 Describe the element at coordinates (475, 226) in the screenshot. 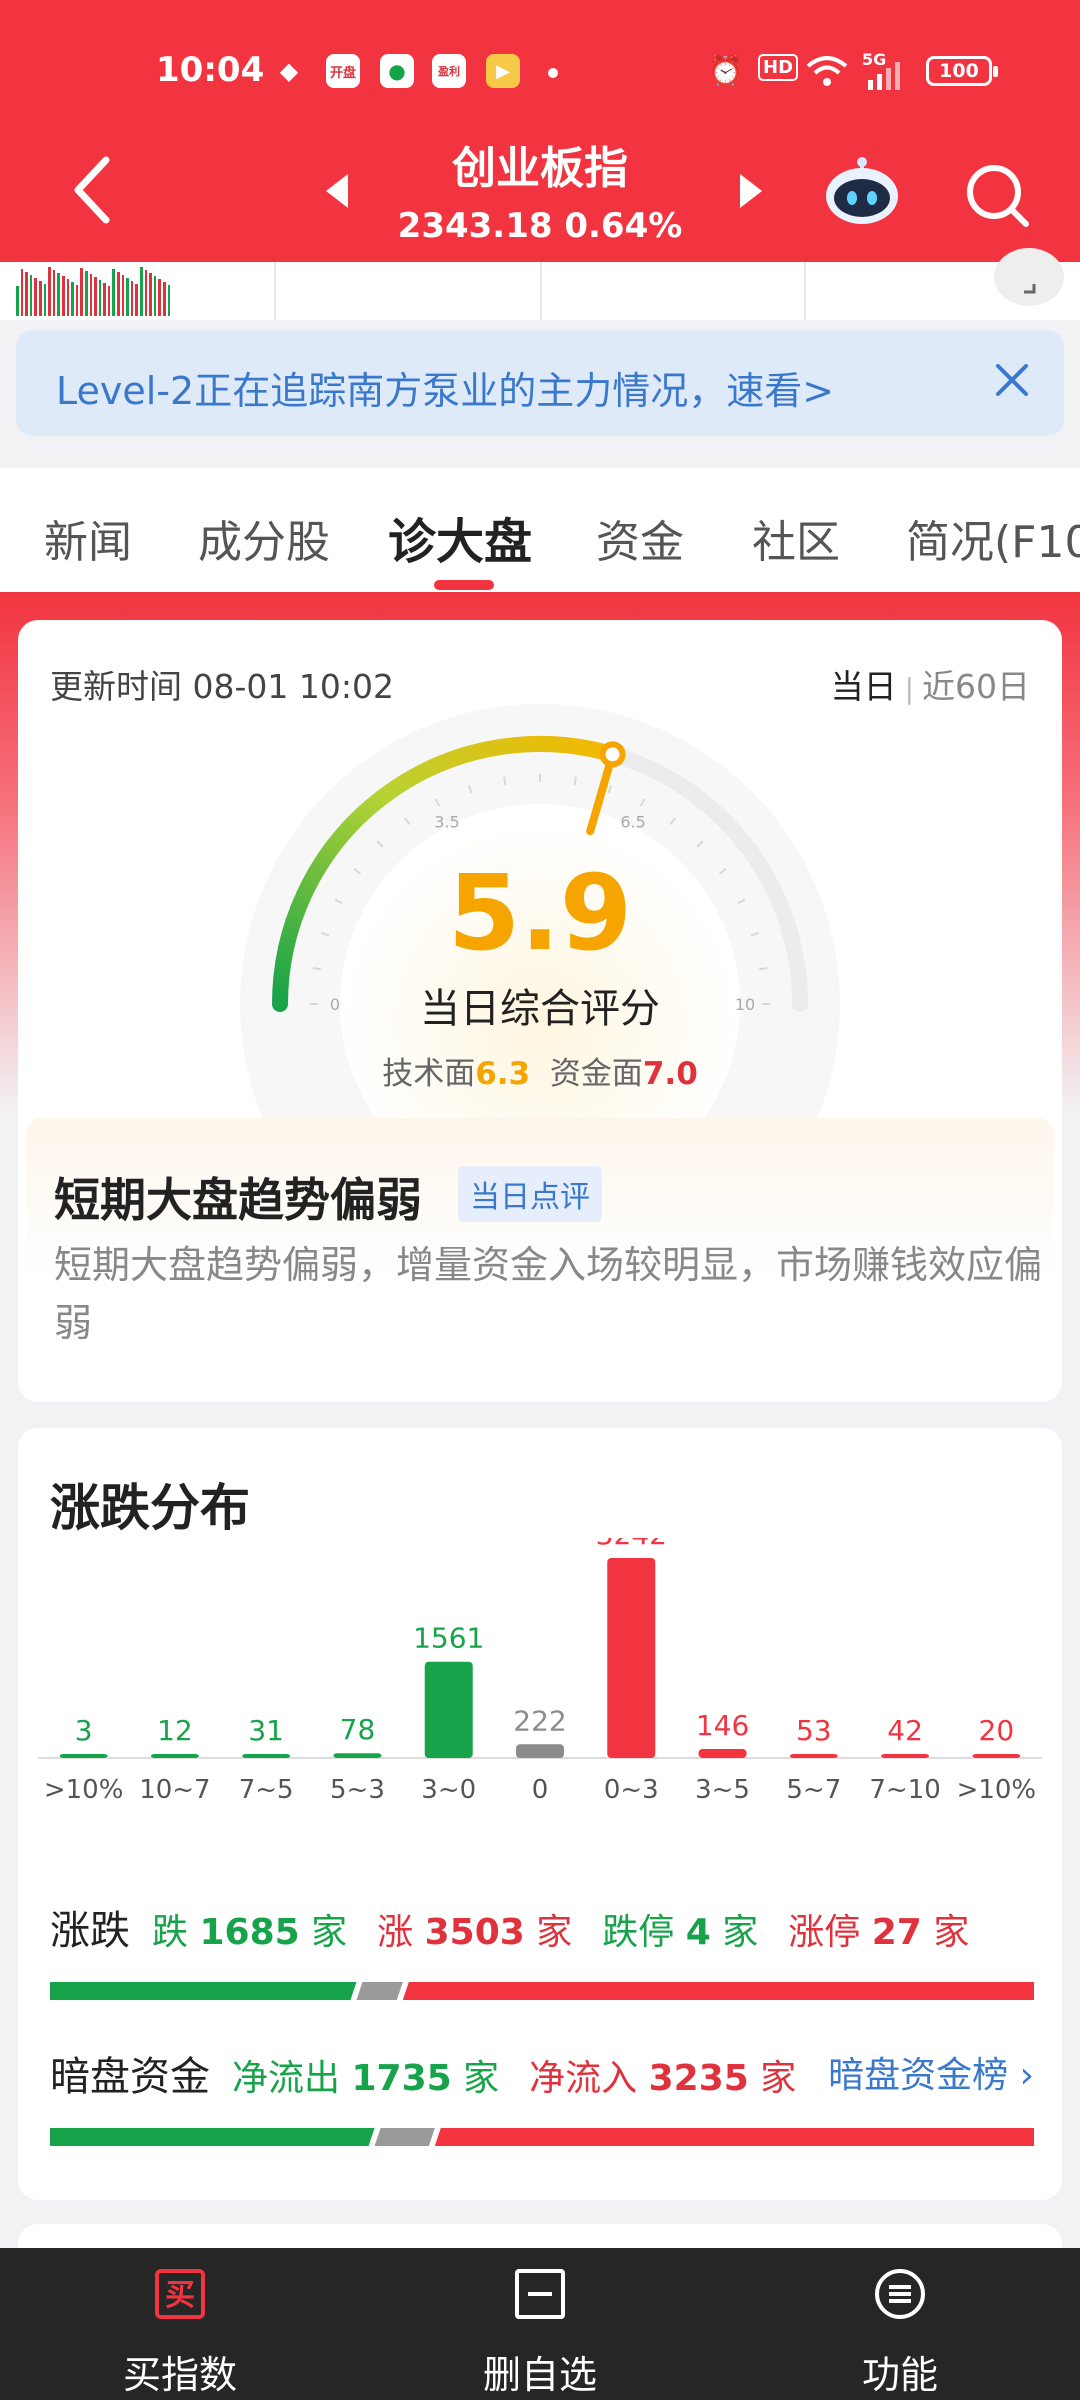

I see `index-price: 2343.18` at that location.